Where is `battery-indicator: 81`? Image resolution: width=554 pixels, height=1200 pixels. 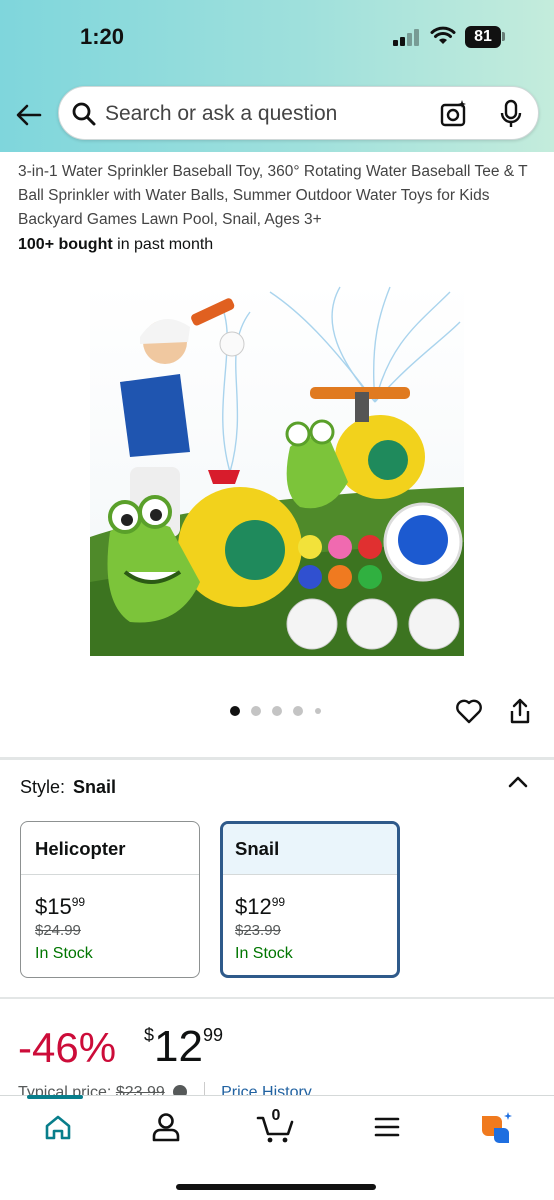
battery-indicator: 81 is located at coordinates (483, 37).